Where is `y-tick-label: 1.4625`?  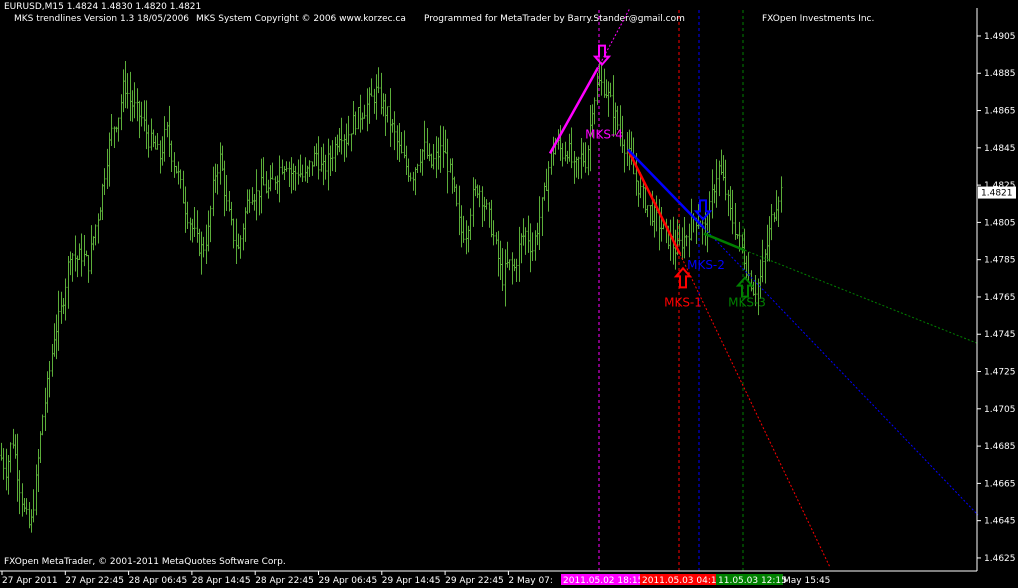 y-tick-label: 1.4625 is located at coordinates (1000, 559).